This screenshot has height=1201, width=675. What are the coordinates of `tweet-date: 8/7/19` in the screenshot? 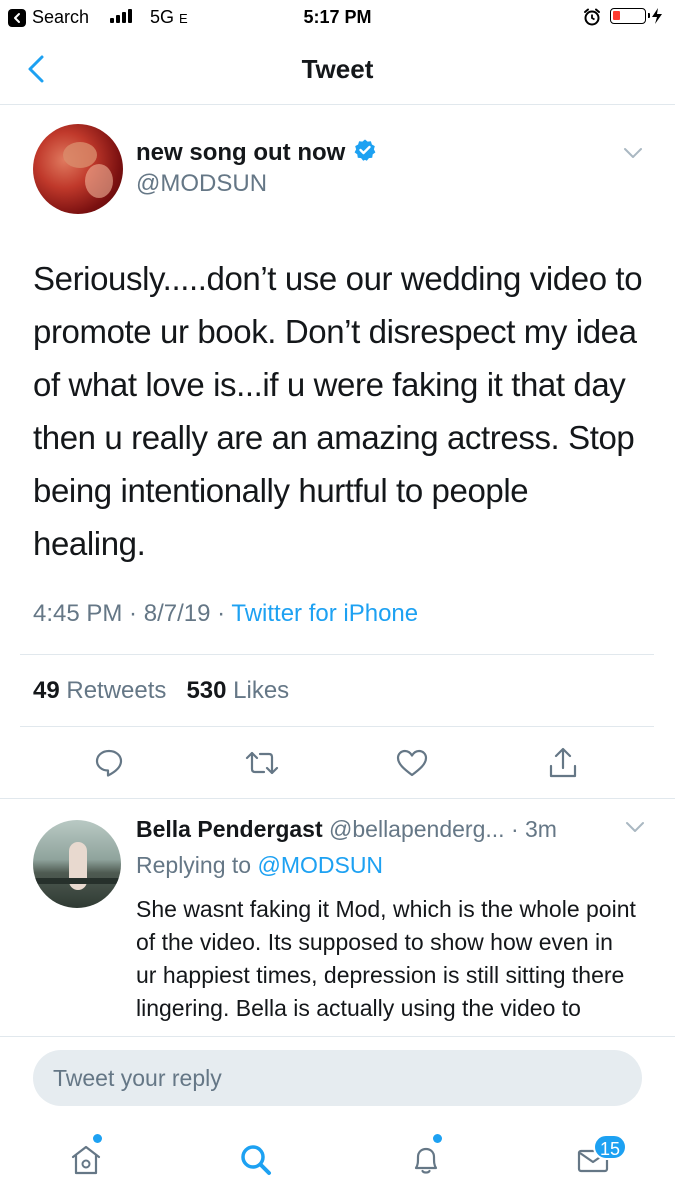 It's located at (177, 613).